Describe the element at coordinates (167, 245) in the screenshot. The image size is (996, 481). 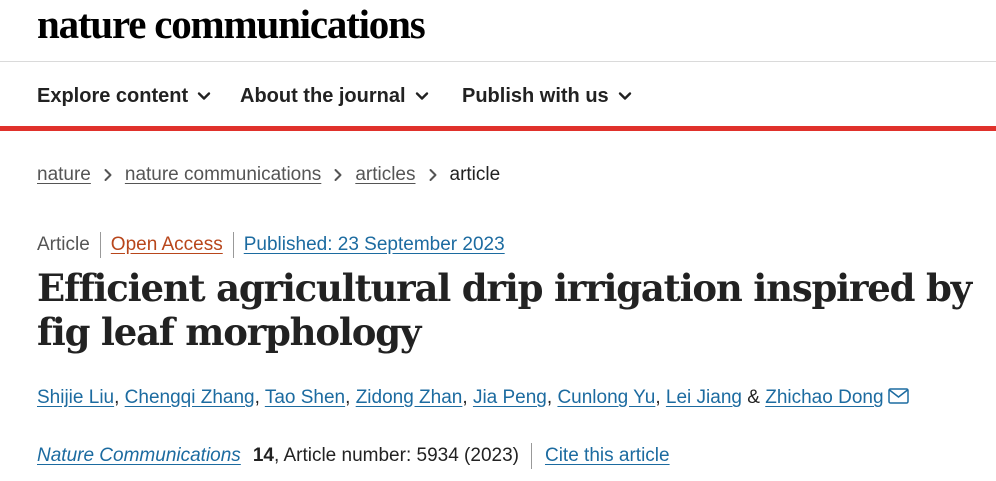
I see `open-access-link: Open Access` at that location.